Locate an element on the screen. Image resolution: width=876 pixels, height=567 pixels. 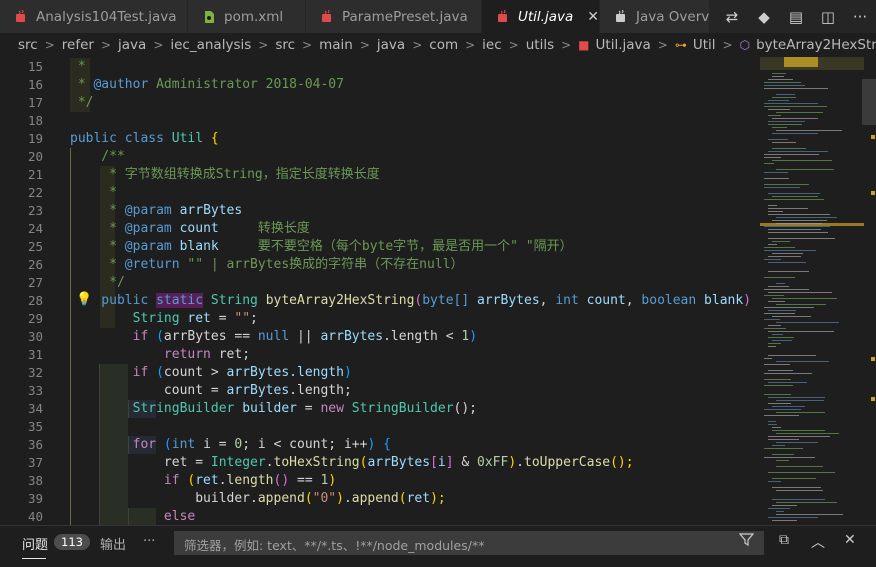
line-number: 33 is located at coordinates (35, 390).